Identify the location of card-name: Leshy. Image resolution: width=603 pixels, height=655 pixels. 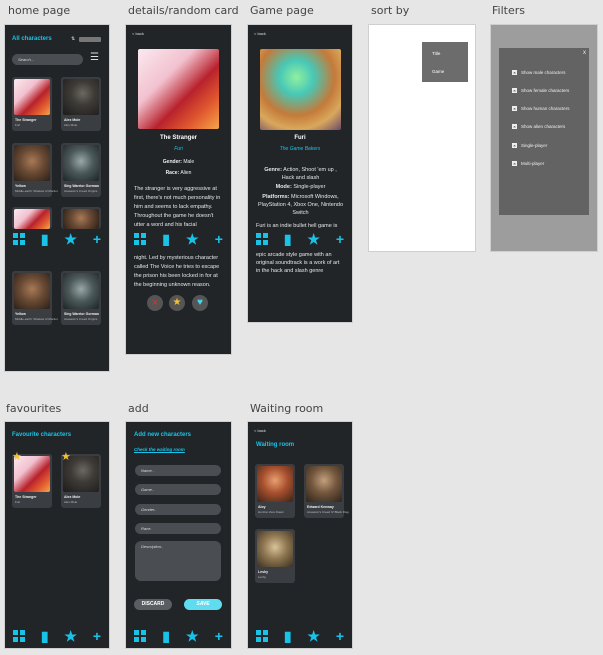
(263, 572).